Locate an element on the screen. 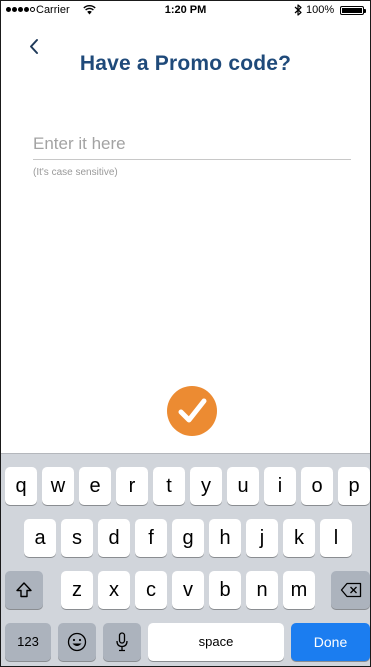  emoji-key is located at coordinates (77, 642).